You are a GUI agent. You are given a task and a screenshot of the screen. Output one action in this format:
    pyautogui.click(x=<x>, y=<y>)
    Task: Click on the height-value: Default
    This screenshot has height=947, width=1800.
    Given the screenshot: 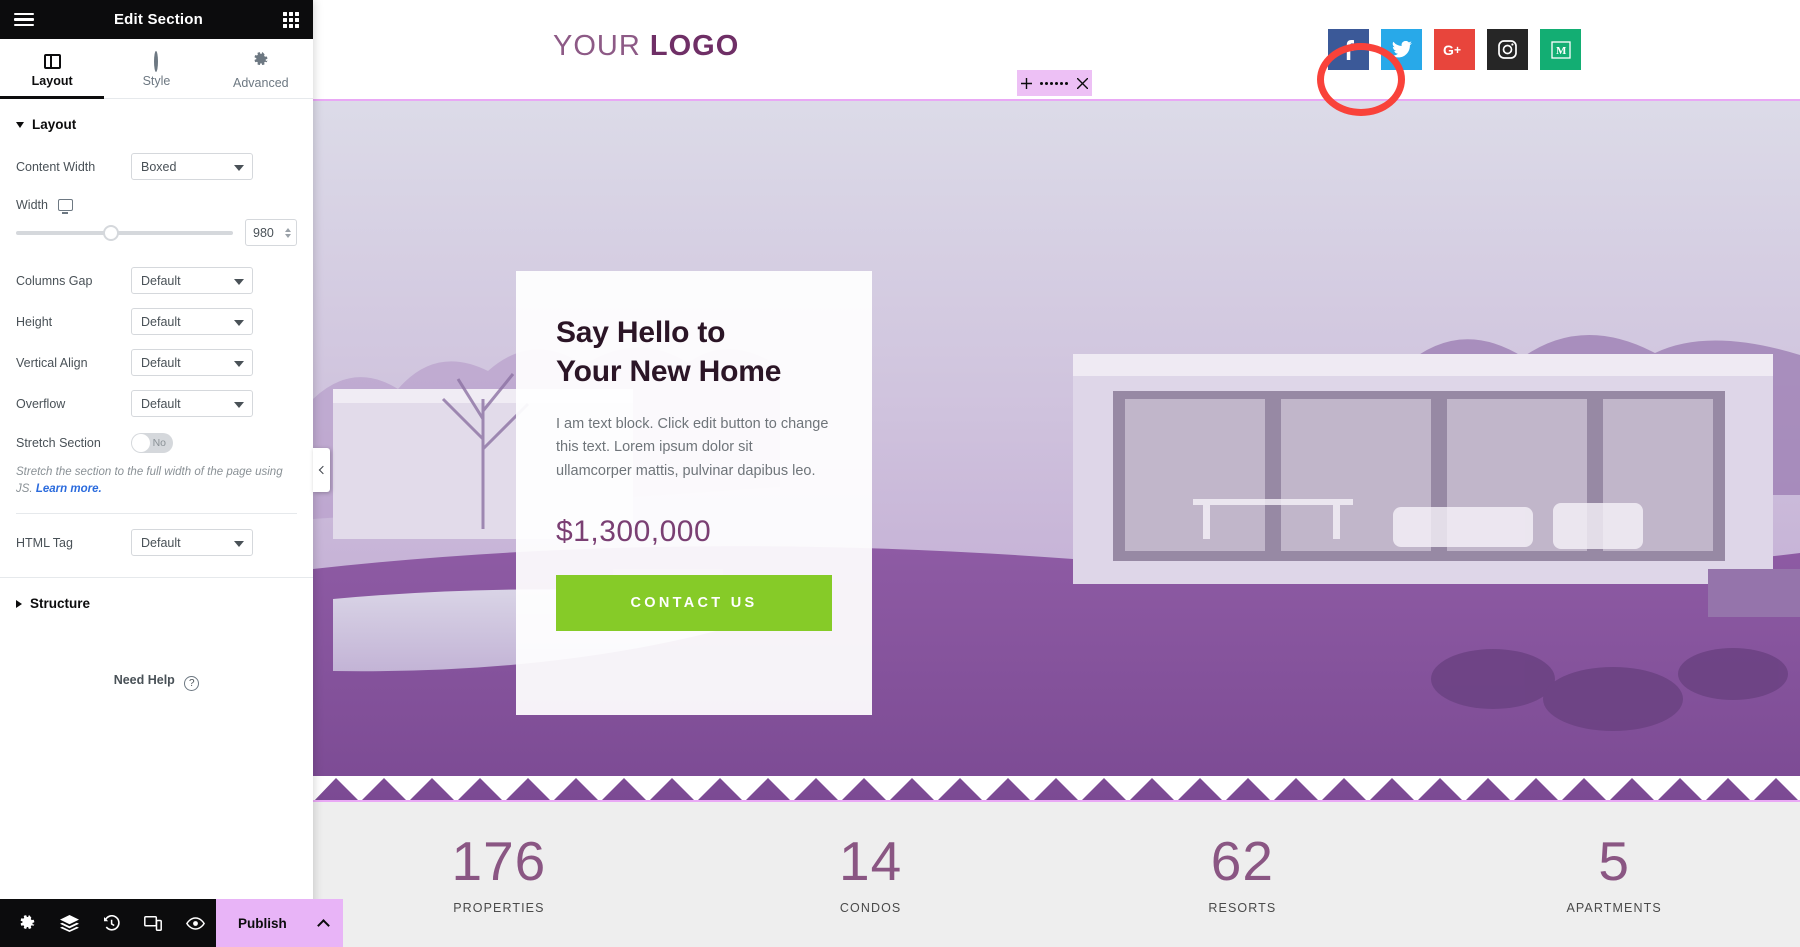 What is the action you would take?
    pyautogui.click(x=161, y=321)
    